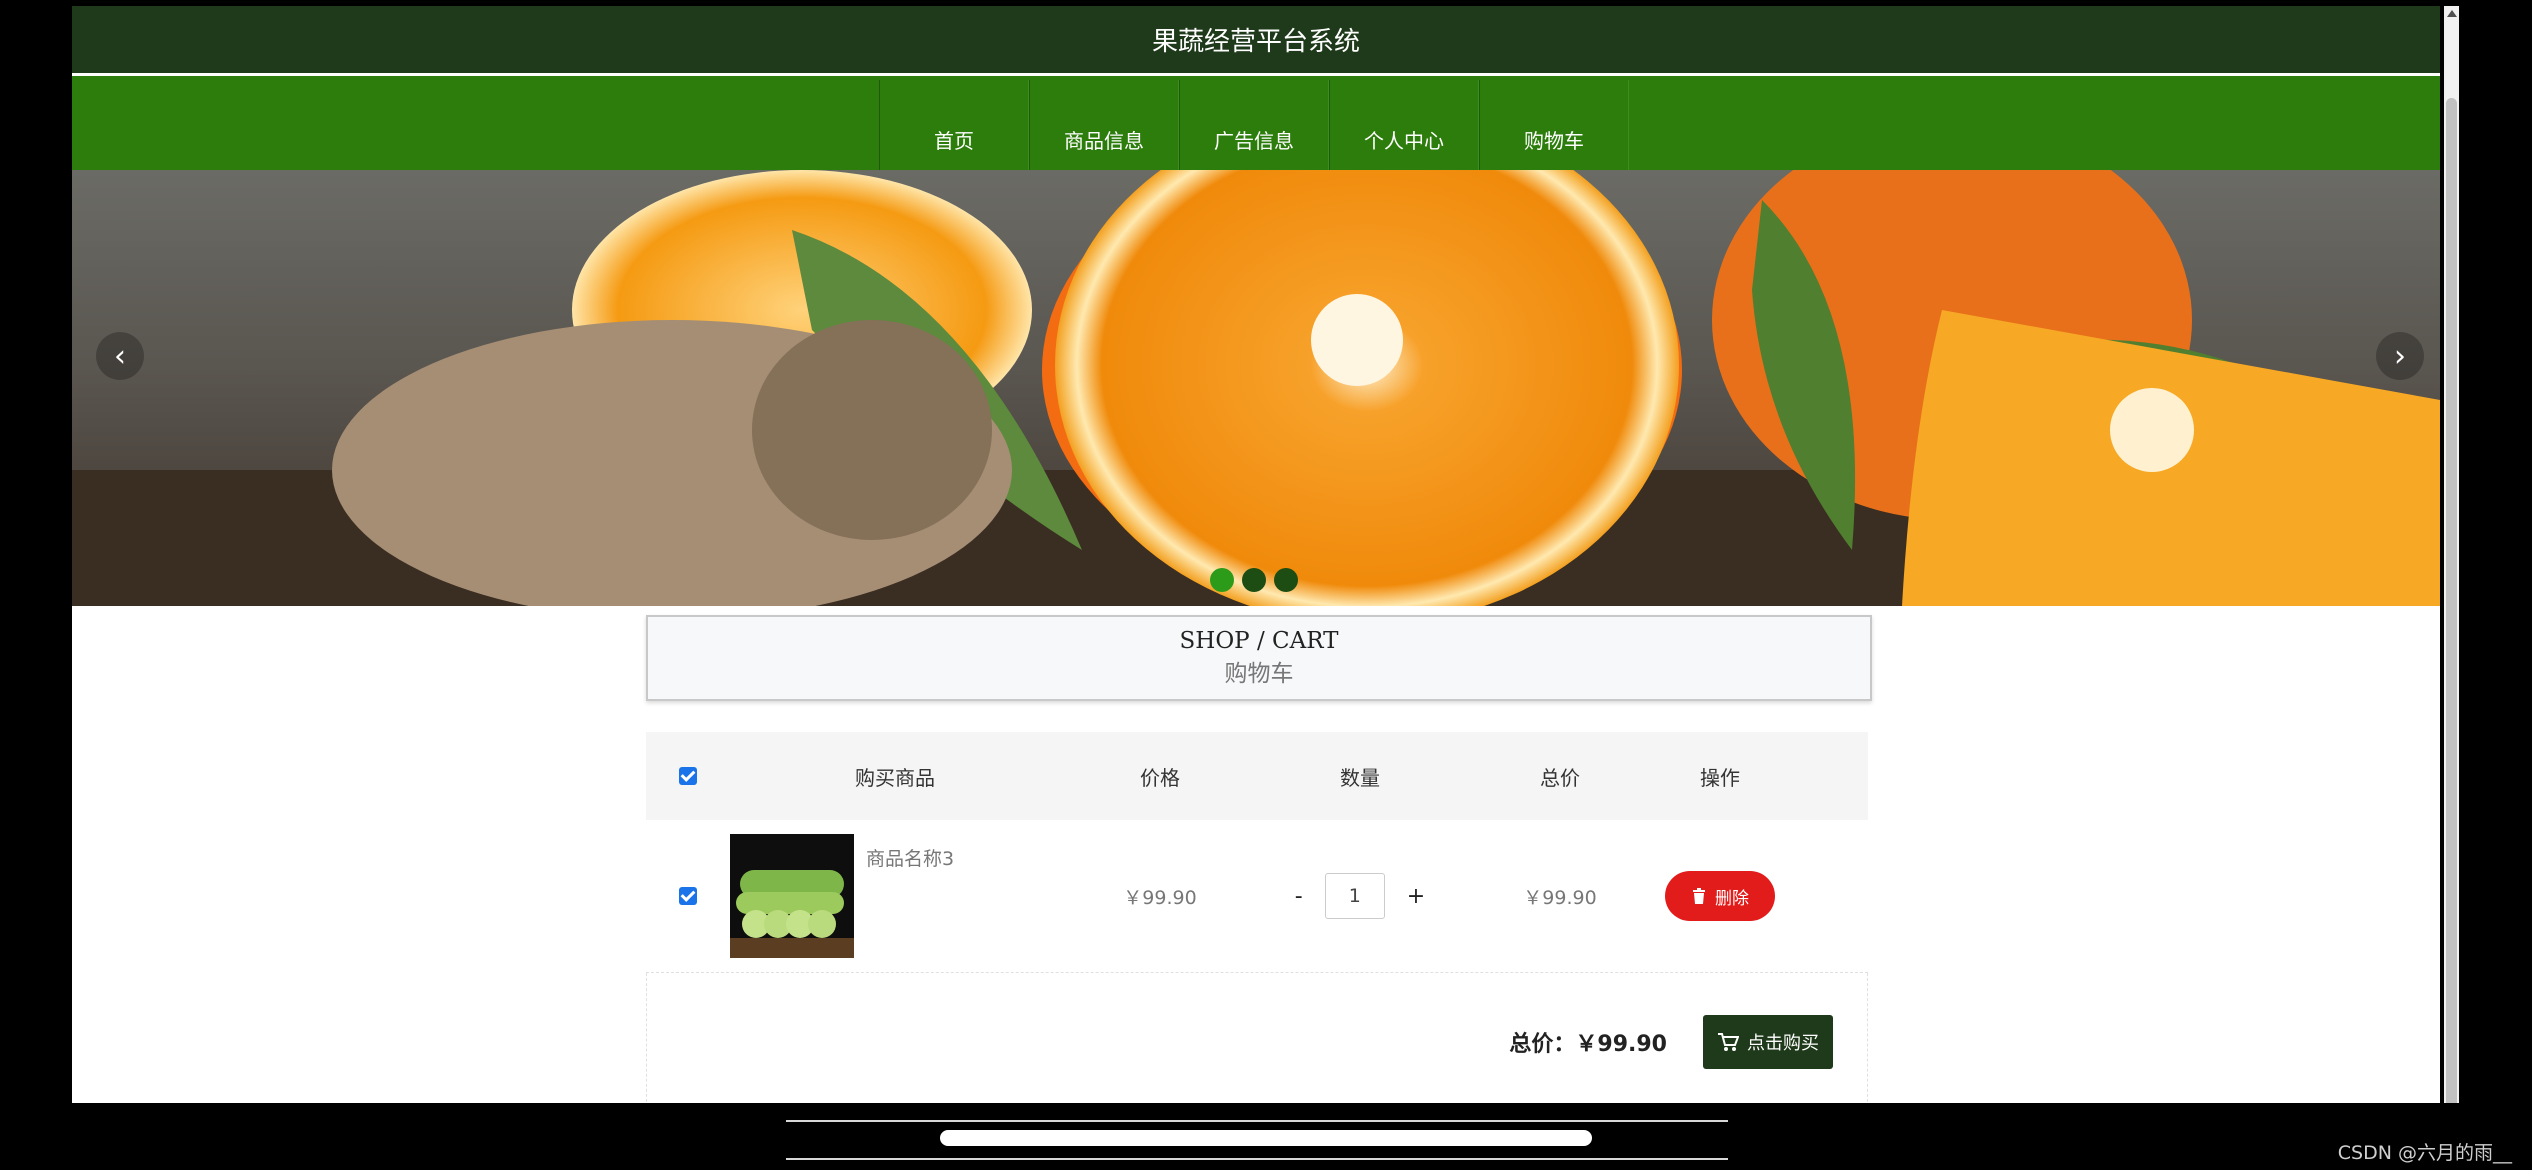  What do you see at coordinates (1257, 1159) in the screenshot?
I see `divider-bottom` at bounding box center [1257, 1159].